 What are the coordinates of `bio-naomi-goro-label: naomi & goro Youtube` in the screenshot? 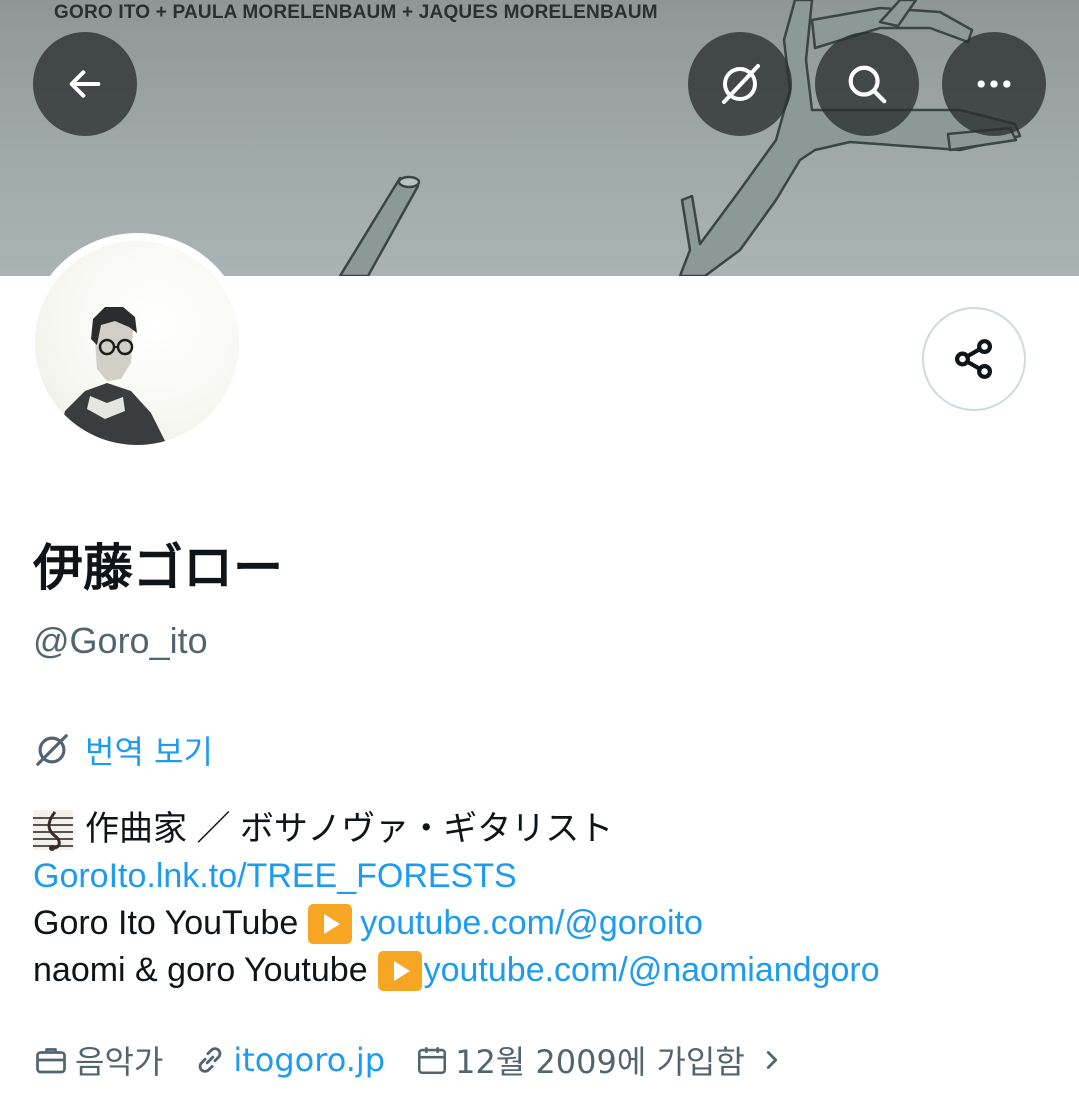 It's located at (200, 970).